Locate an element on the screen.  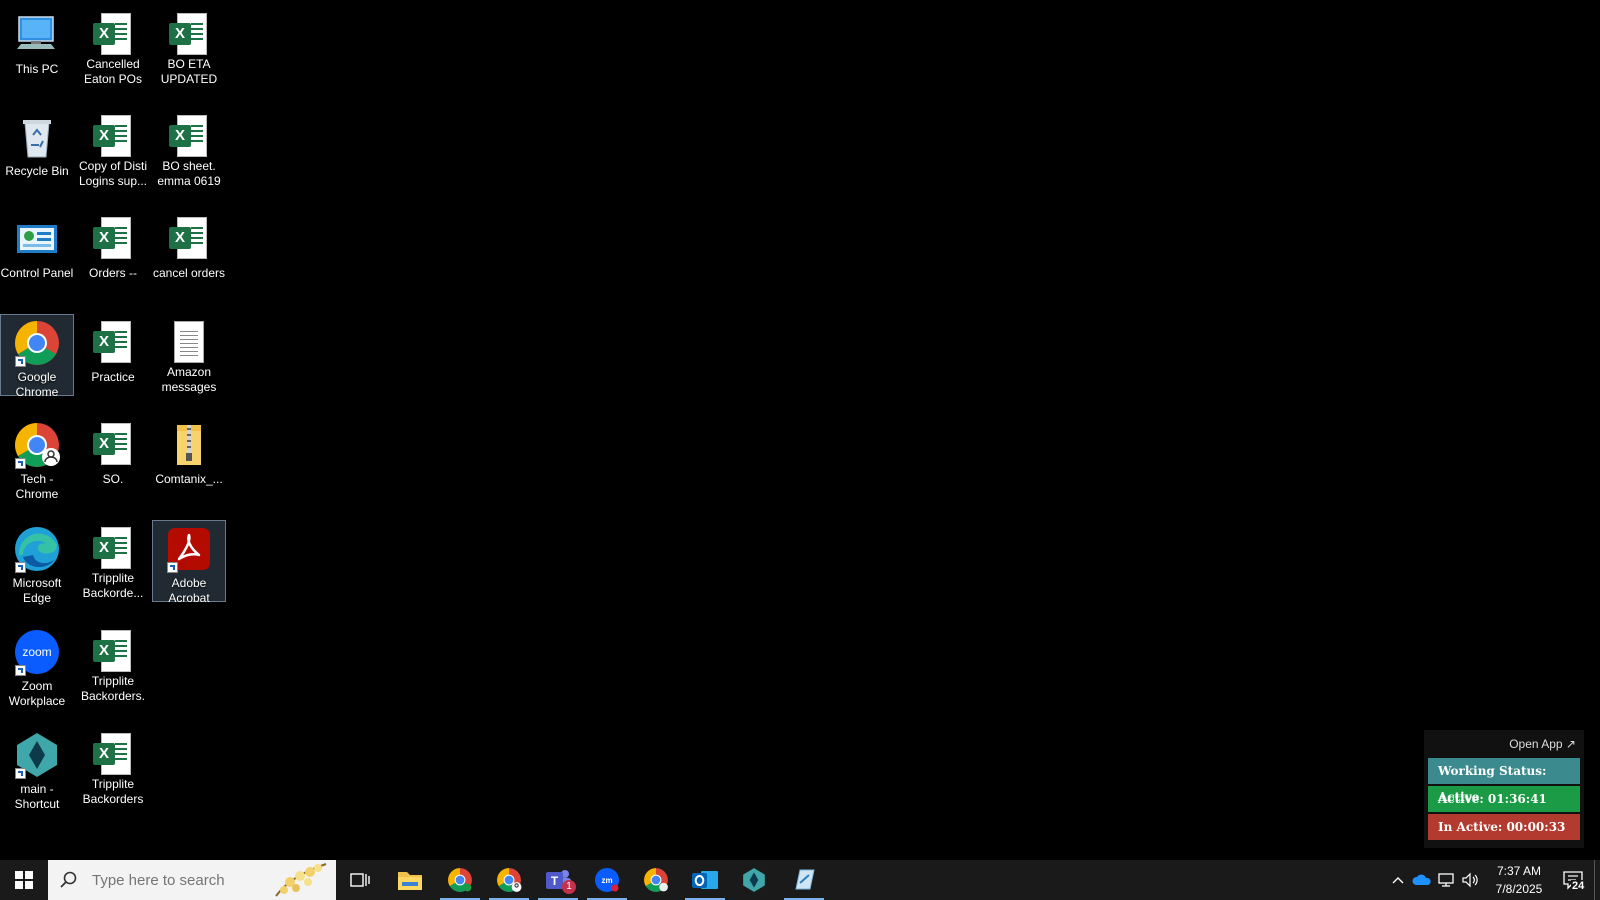
desktop-icon-so: X SO. is located at coordinates (113, 457).